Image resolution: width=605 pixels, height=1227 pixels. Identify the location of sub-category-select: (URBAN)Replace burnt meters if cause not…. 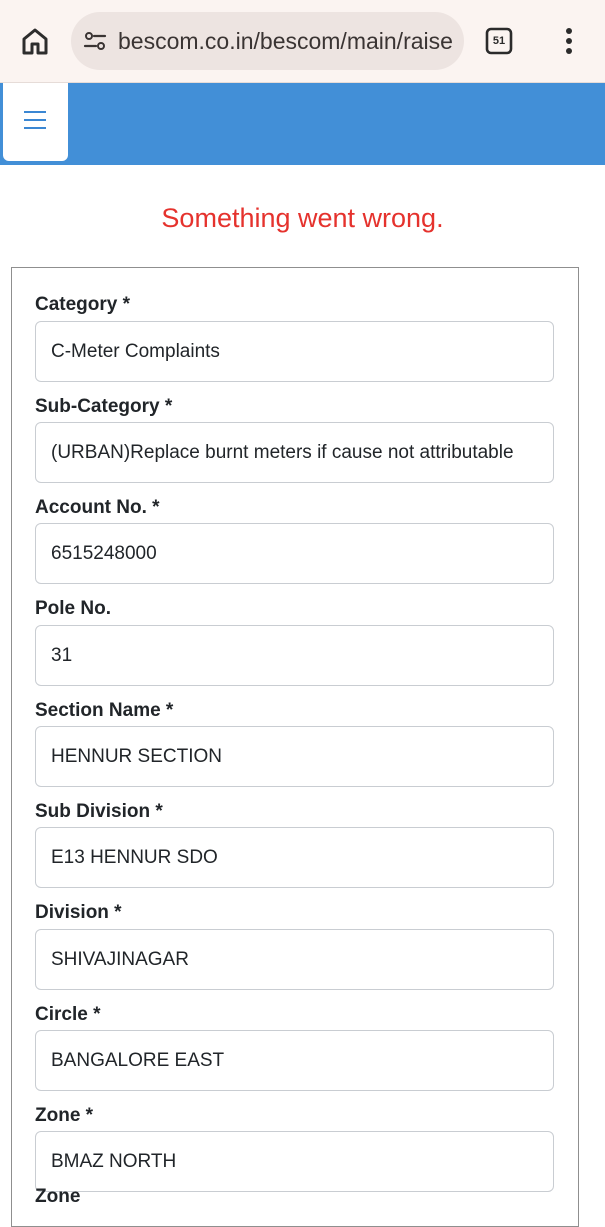
(294, 452).